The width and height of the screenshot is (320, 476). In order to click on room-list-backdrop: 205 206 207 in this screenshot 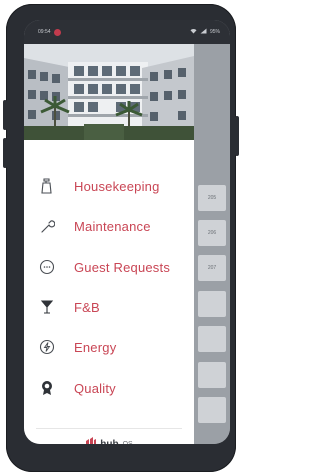, I will do `click(212, 244)`.